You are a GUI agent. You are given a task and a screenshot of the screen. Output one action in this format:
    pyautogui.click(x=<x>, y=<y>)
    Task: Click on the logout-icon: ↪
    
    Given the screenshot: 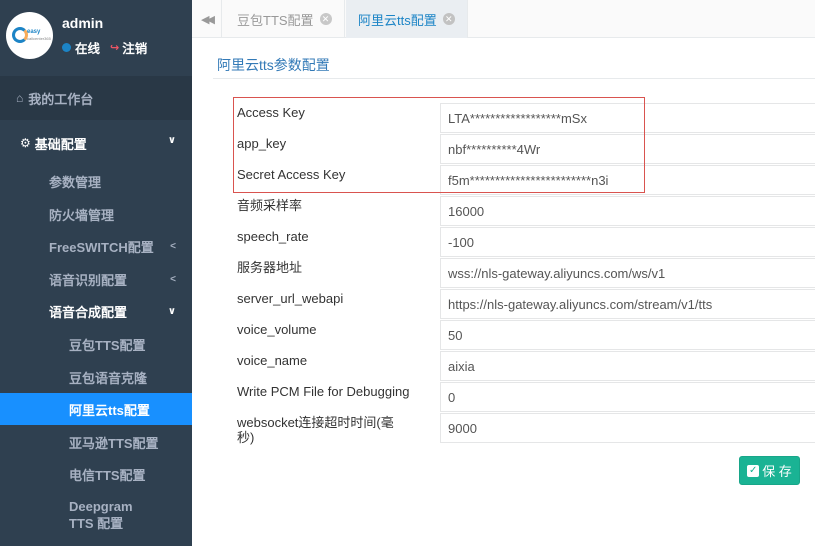 What is the action you would take?
    pyautogui.click(x=114, y=47)
    